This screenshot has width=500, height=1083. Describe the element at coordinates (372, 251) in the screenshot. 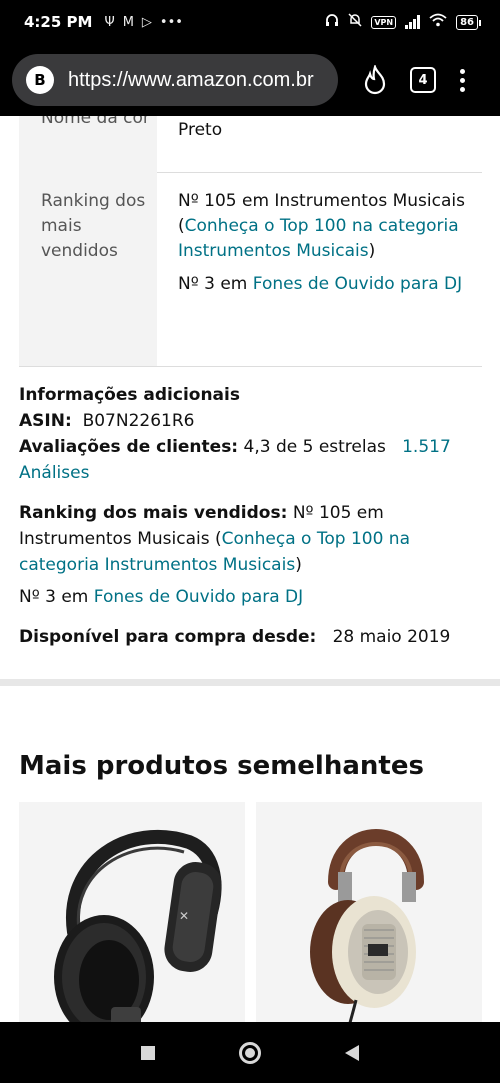

I see `rank-text: )` at that location.